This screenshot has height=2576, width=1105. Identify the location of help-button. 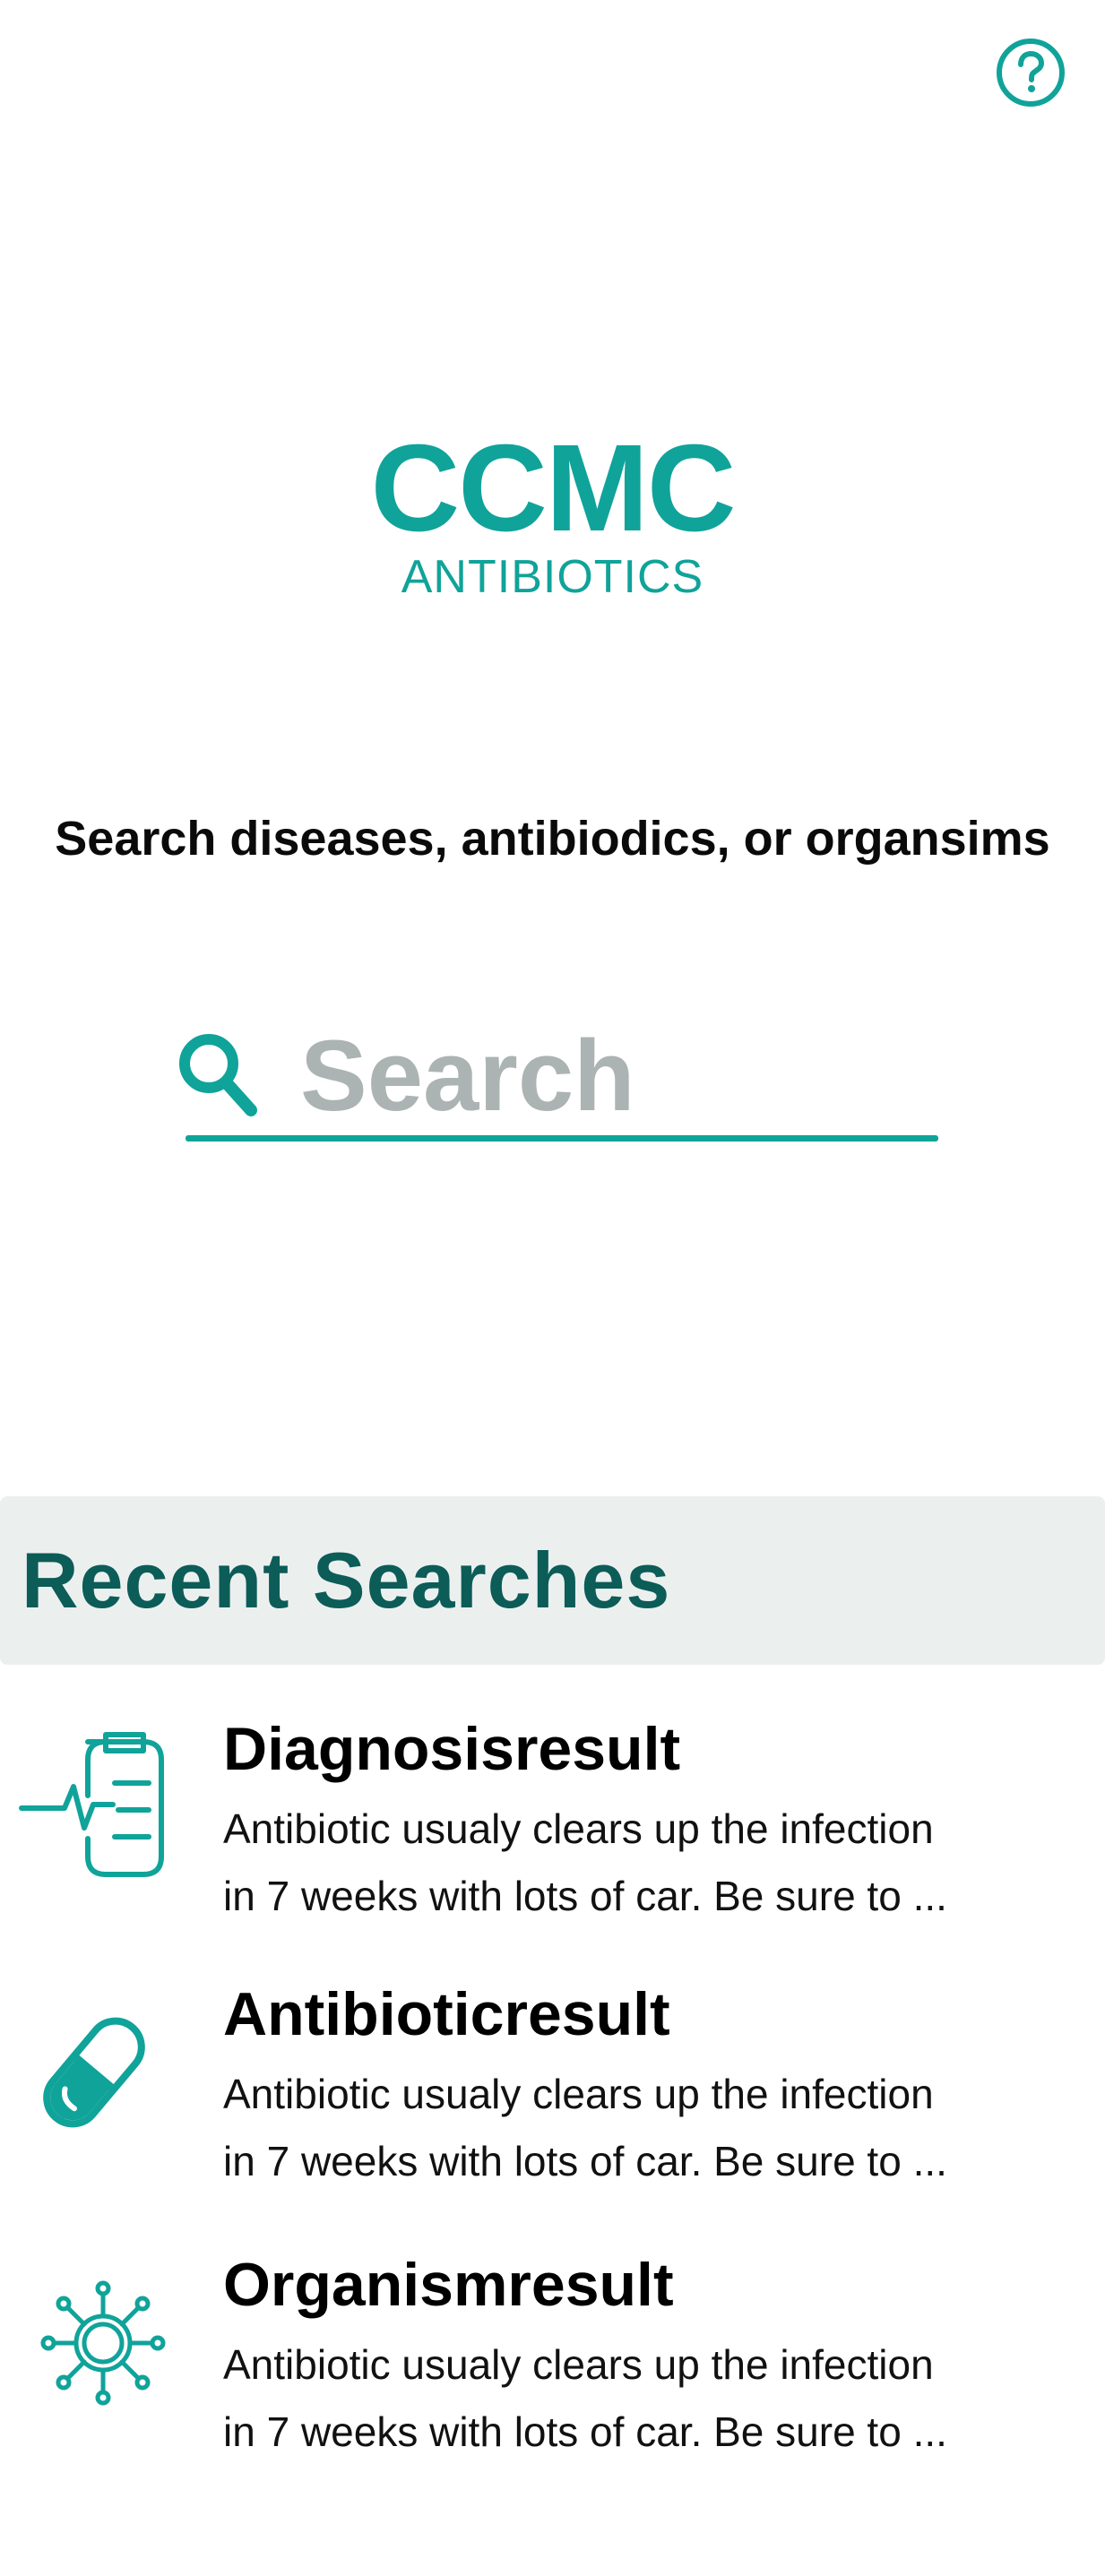
(1031, 73).